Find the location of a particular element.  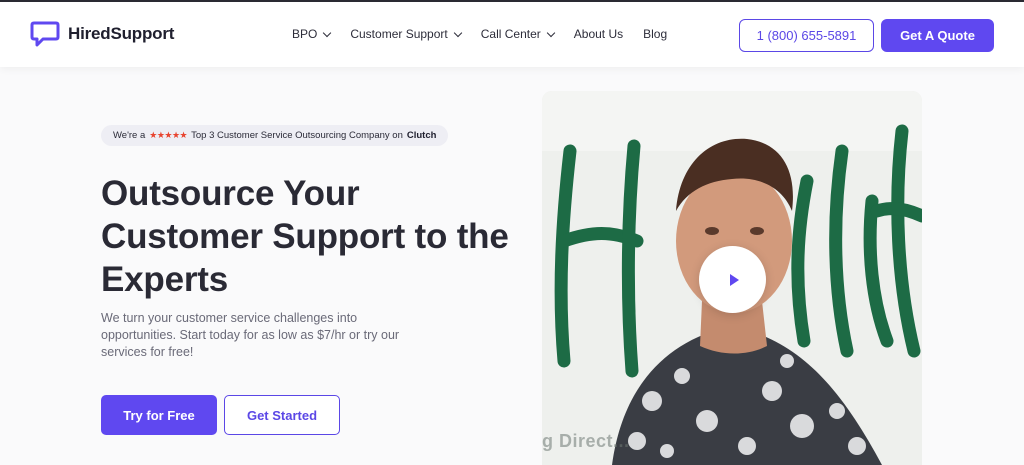

nav-item-label: Blog is located at coordinates (655, 34).